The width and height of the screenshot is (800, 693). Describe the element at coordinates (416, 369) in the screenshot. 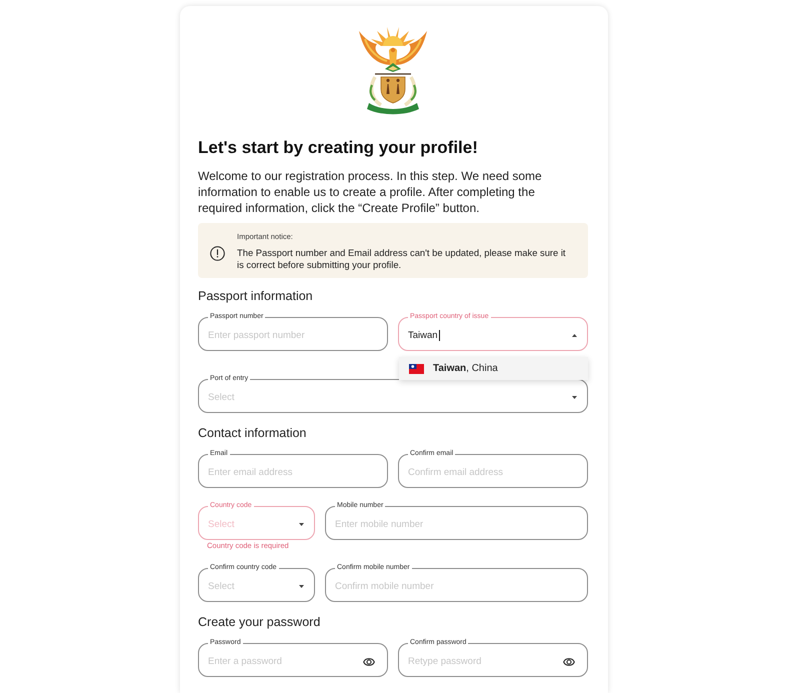

I see `flag-icon` at that location.